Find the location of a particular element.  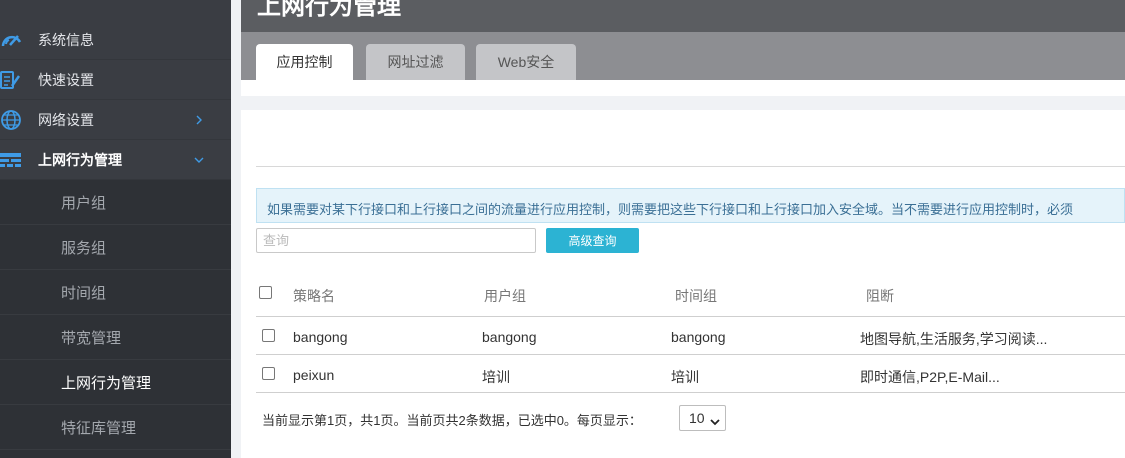

submenu-item-label: 服务组 is located at coordinates (84, 248).